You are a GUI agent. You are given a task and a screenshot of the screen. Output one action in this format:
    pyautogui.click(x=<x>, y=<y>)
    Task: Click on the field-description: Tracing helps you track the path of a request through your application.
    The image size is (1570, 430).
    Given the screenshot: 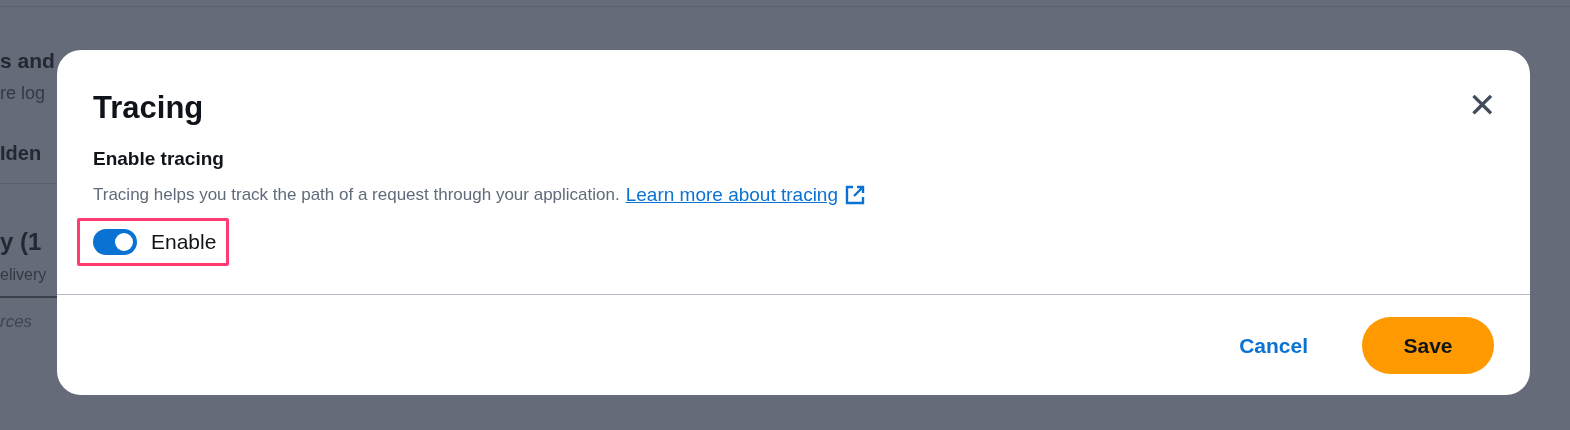 What is the action you would take?
    pyautogui.click(x=356, y=195)
    